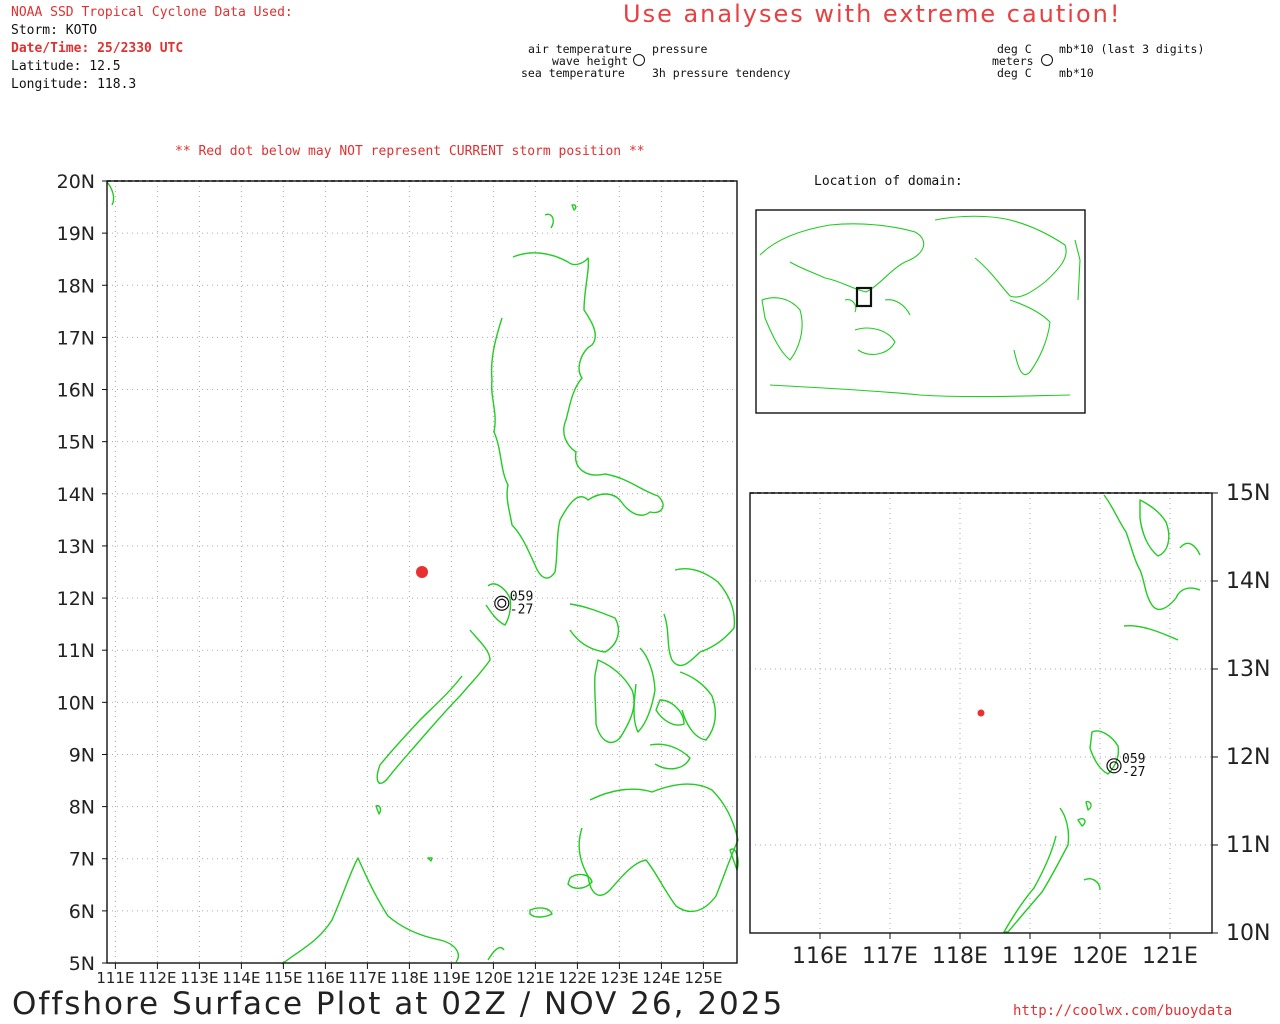  Describe the element at coordinates (76, 338) in the screenshot. I see `main-lat-label: 17N` at that location.